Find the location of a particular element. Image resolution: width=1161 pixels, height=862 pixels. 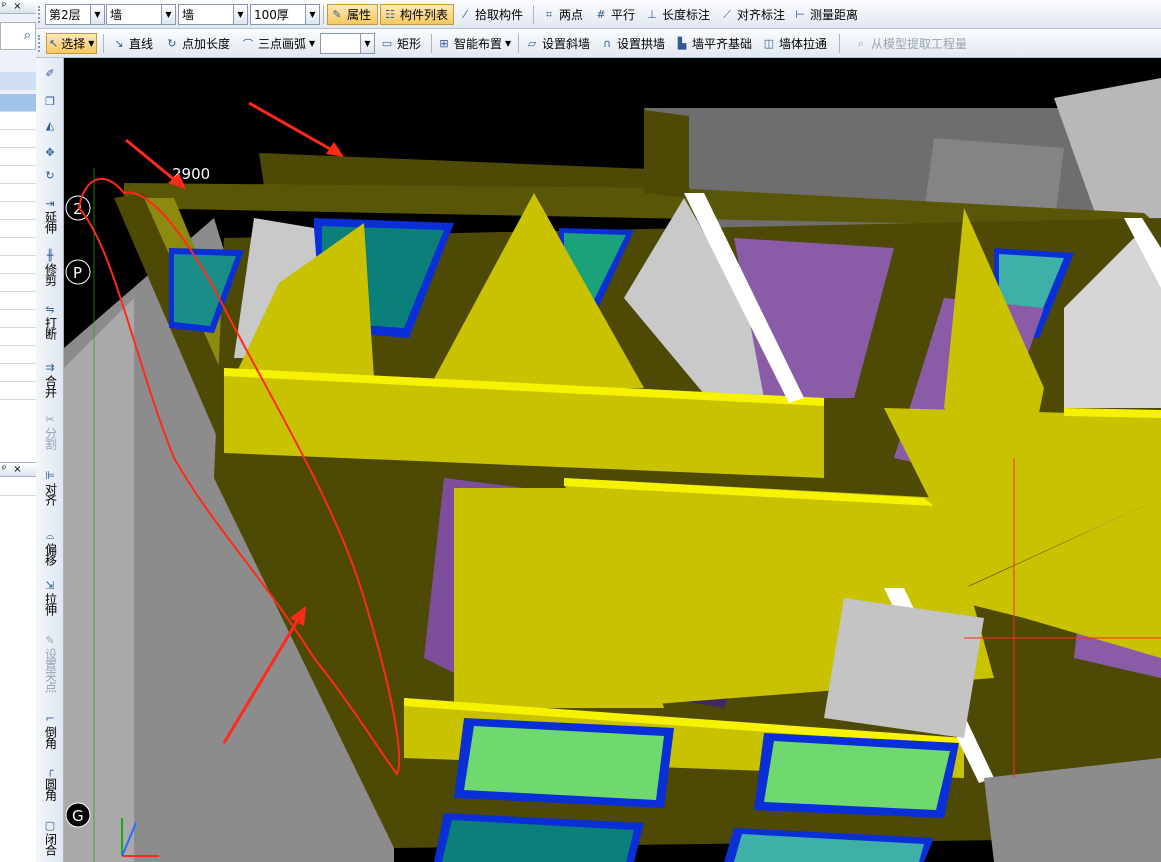

three-point-arc-button: ⌒ 三点画弧 ▼ is located at coordinates (278, 43).